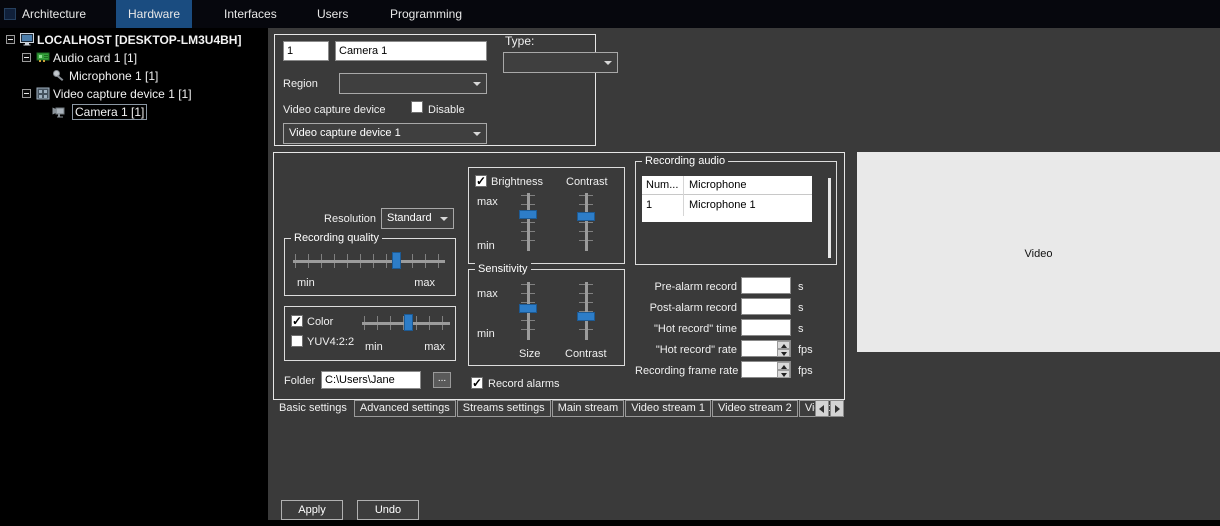 The width and height of the screenshot is (1220, 526). Describe the element at coordinates (110, 112) in the screenshot. I see `tree-label-camera: Camera 1 [1]` at that location.